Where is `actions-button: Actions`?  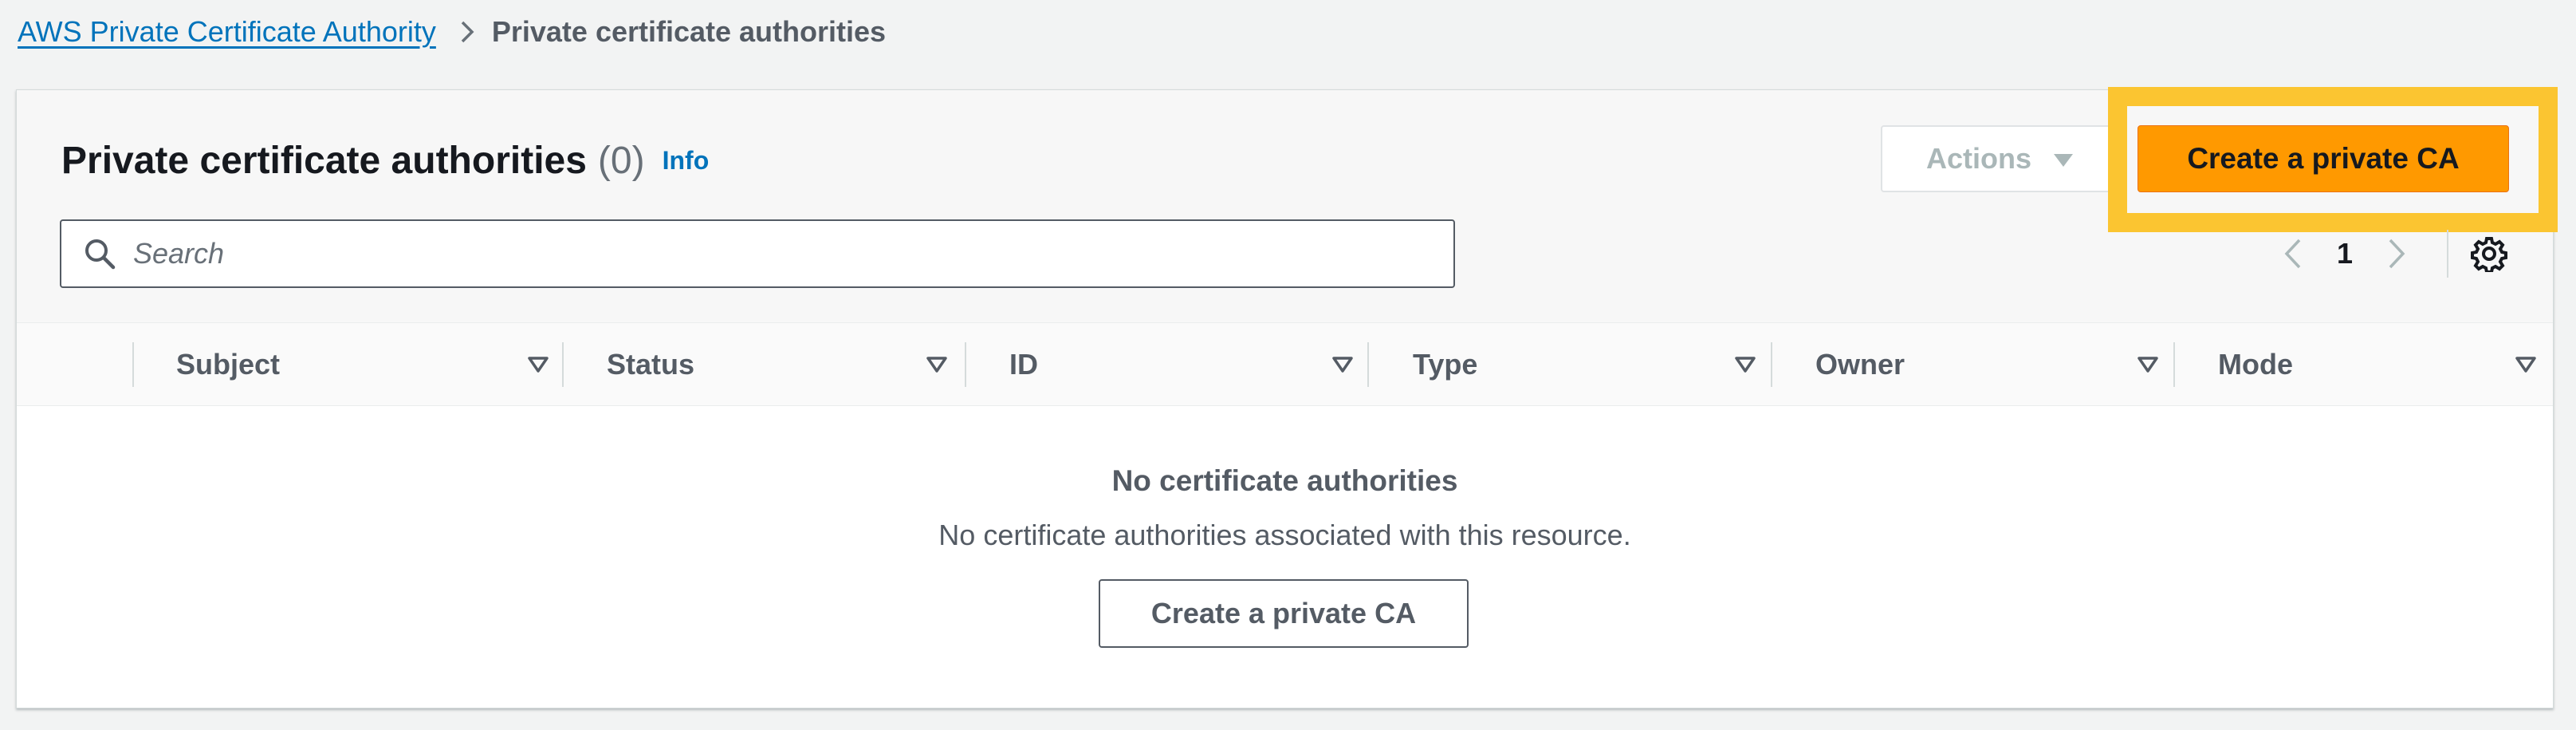 actions-button: Actions is located at coordinates (2001, 158).